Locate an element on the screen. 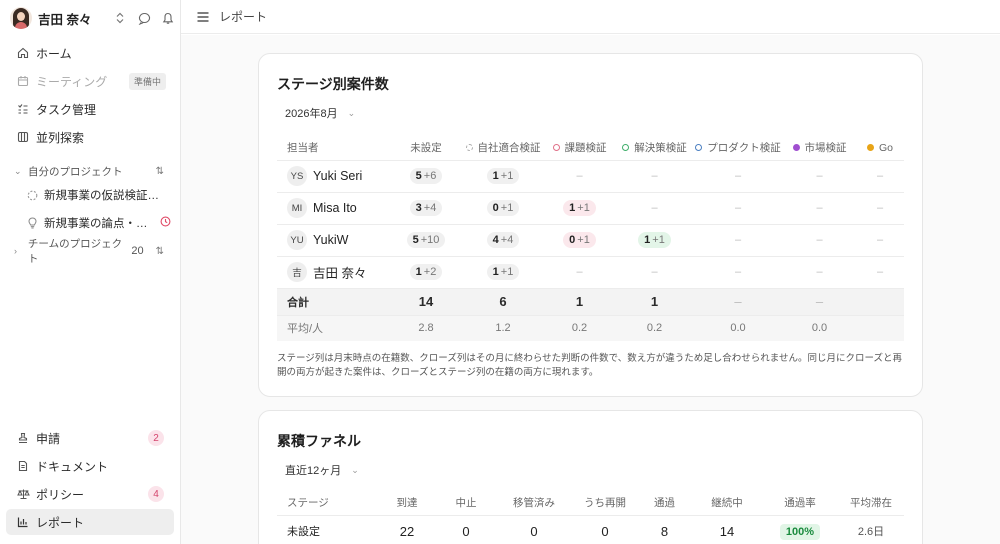  table-row: YU YukiW 5 +10 4 +4 0 +1 1 +1– – – is located at coordinates (590, 240).